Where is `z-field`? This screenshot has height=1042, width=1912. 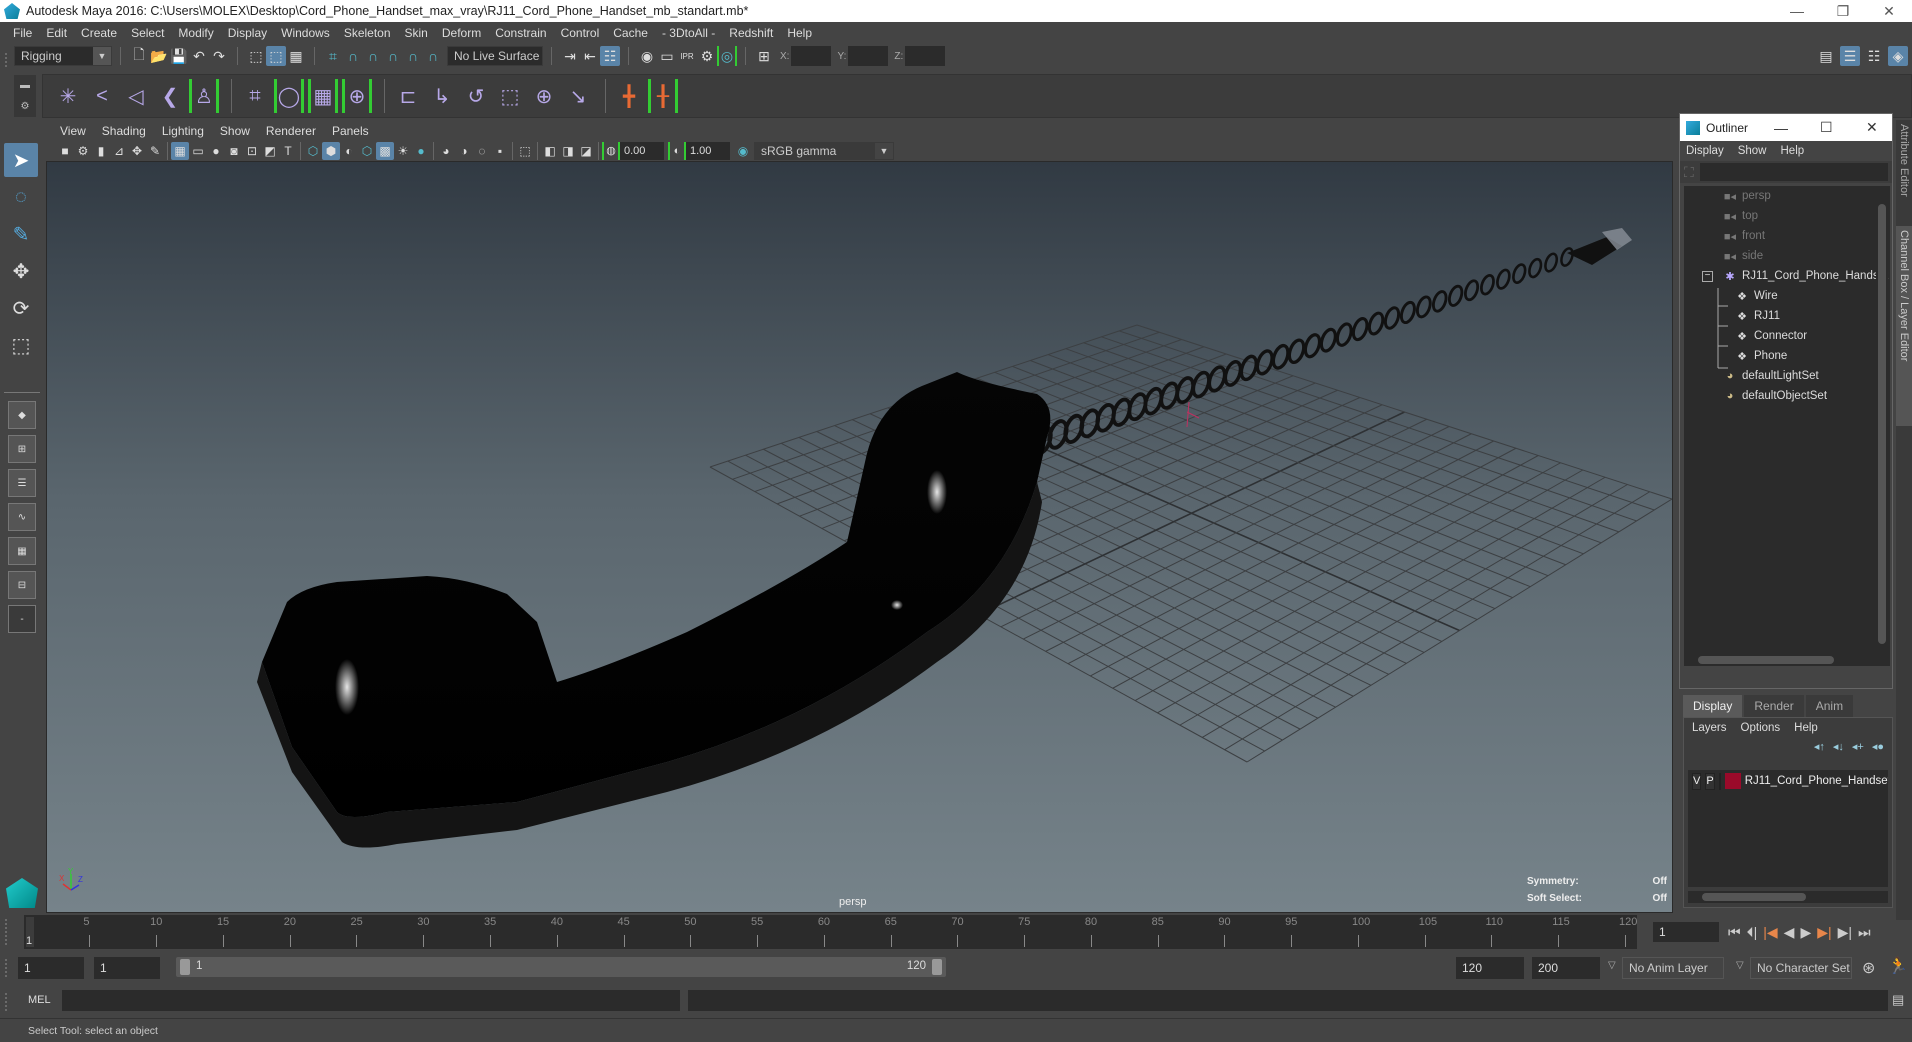 z-field is located at coordinates (925, 56).